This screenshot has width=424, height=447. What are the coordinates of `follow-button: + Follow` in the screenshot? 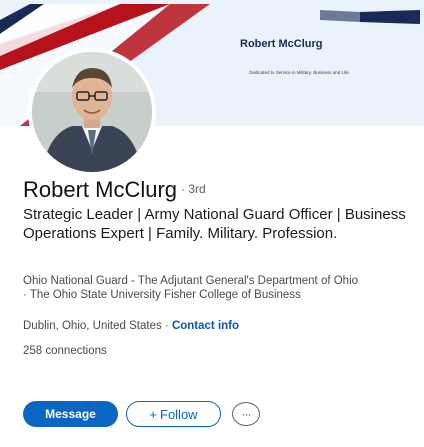 It's located at (173, 414).